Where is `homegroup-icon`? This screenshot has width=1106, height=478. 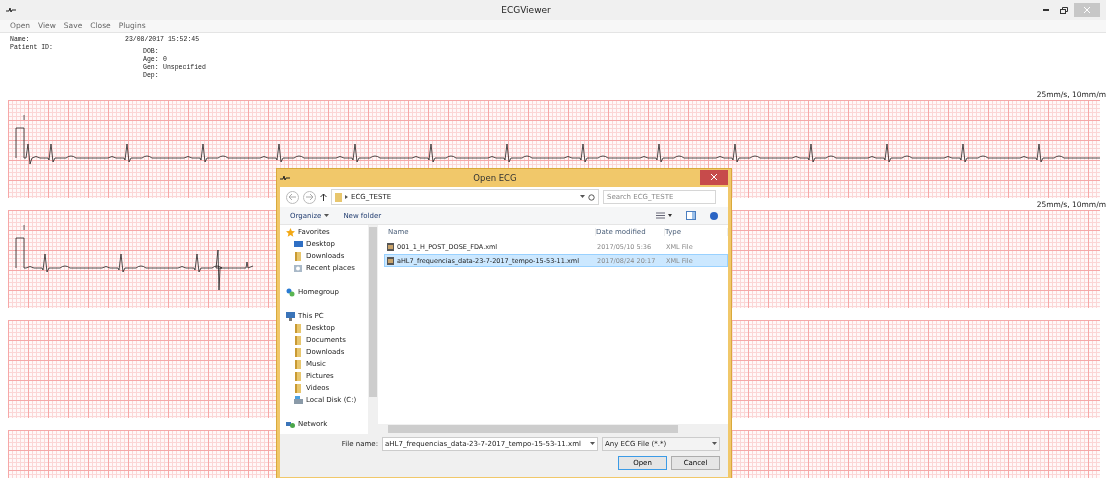
homegroup-icon is located at coordinates (290, 292).